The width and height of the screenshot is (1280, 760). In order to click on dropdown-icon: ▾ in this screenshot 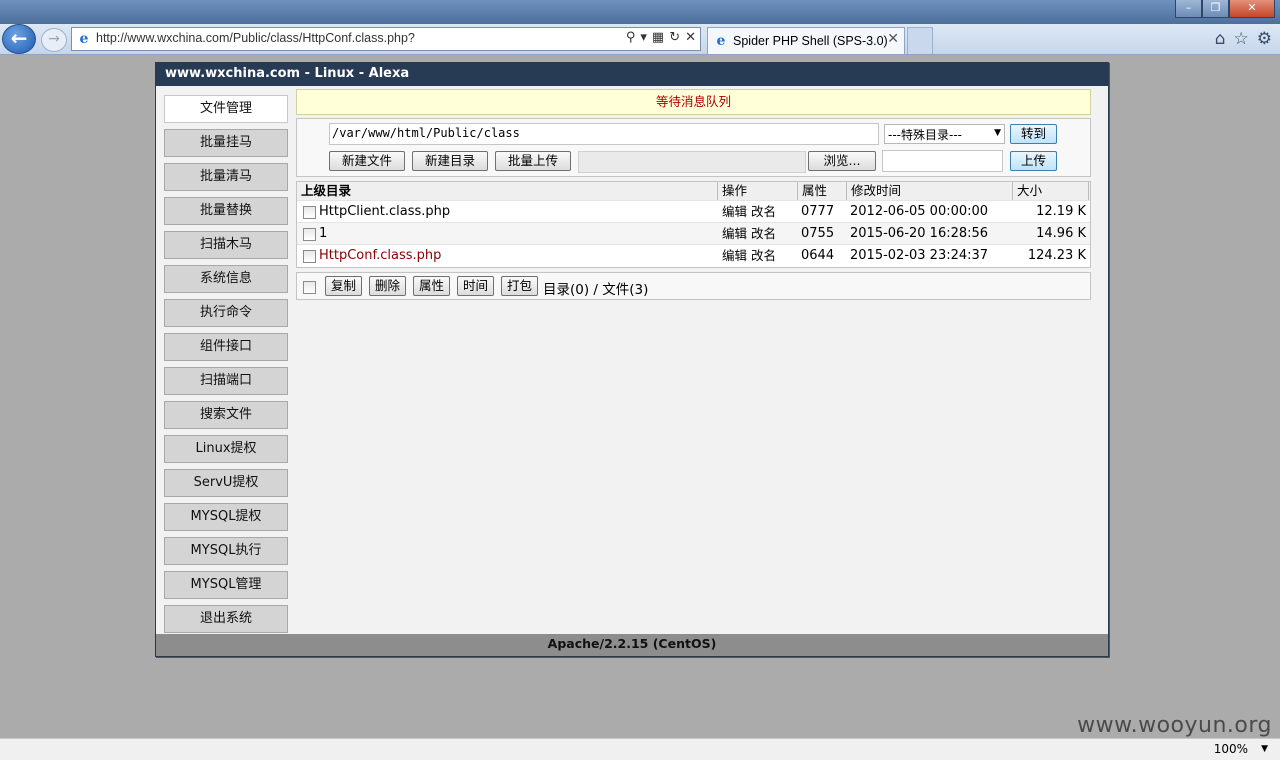, I will do `click(643, 37)`.